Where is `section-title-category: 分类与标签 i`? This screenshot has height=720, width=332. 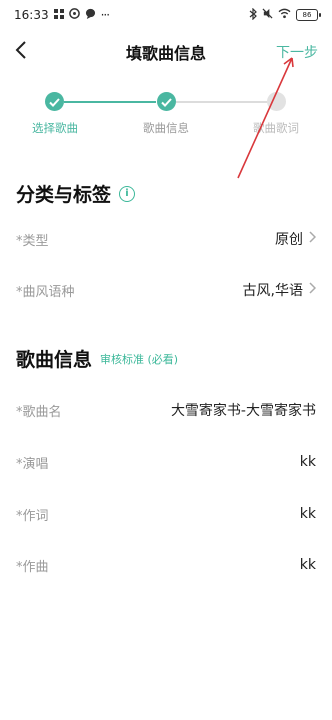 section-title-category: 分类与标签 i is located at coordinates (76, 193).